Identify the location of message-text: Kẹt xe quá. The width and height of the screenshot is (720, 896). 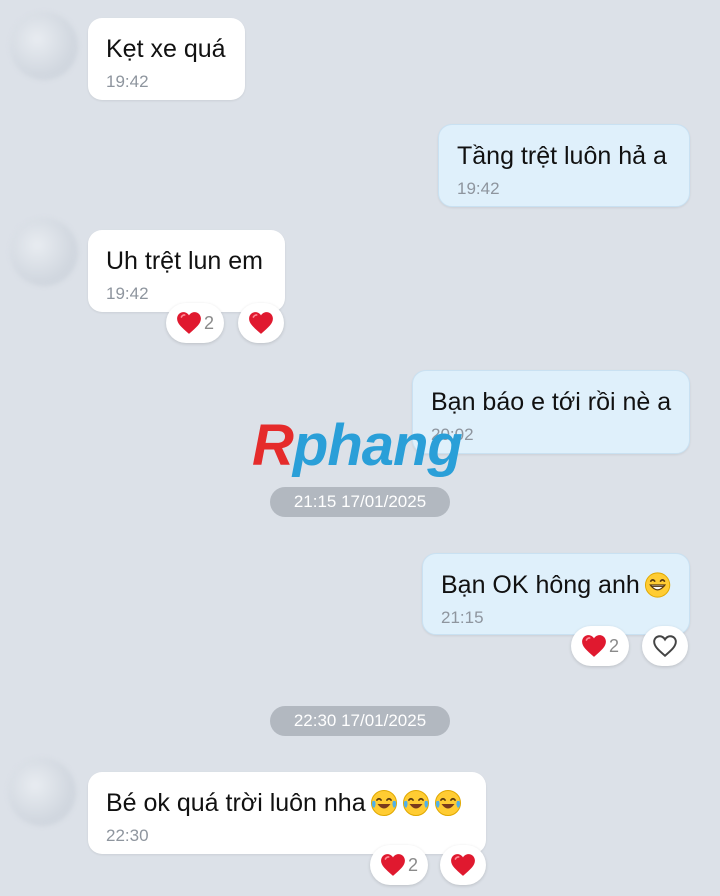
(166, 49).